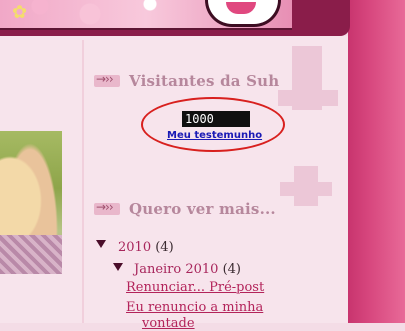  What do you see at coordinates (176, 269) in the screenshot?
I see `archive-month-label: Janeiro 2010` at bounding box center [176, 269].